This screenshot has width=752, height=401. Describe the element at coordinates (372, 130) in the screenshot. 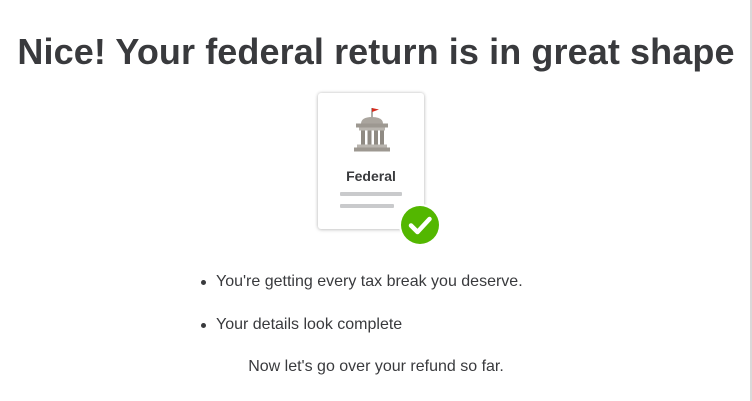

I see `government-building-icon` at that location.